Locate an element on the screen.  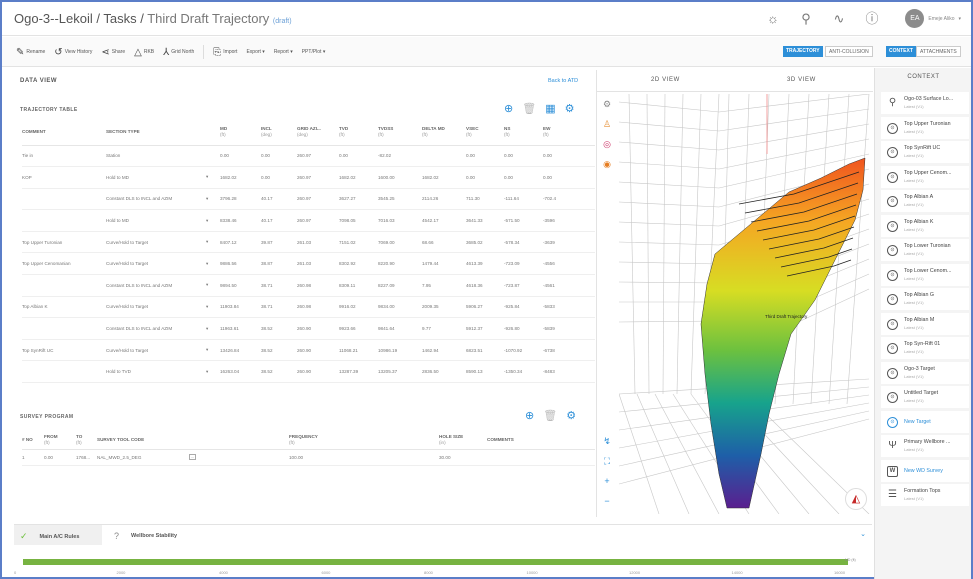
back-to-atd-link: Back to ATD is located at coordinates (563, 81).